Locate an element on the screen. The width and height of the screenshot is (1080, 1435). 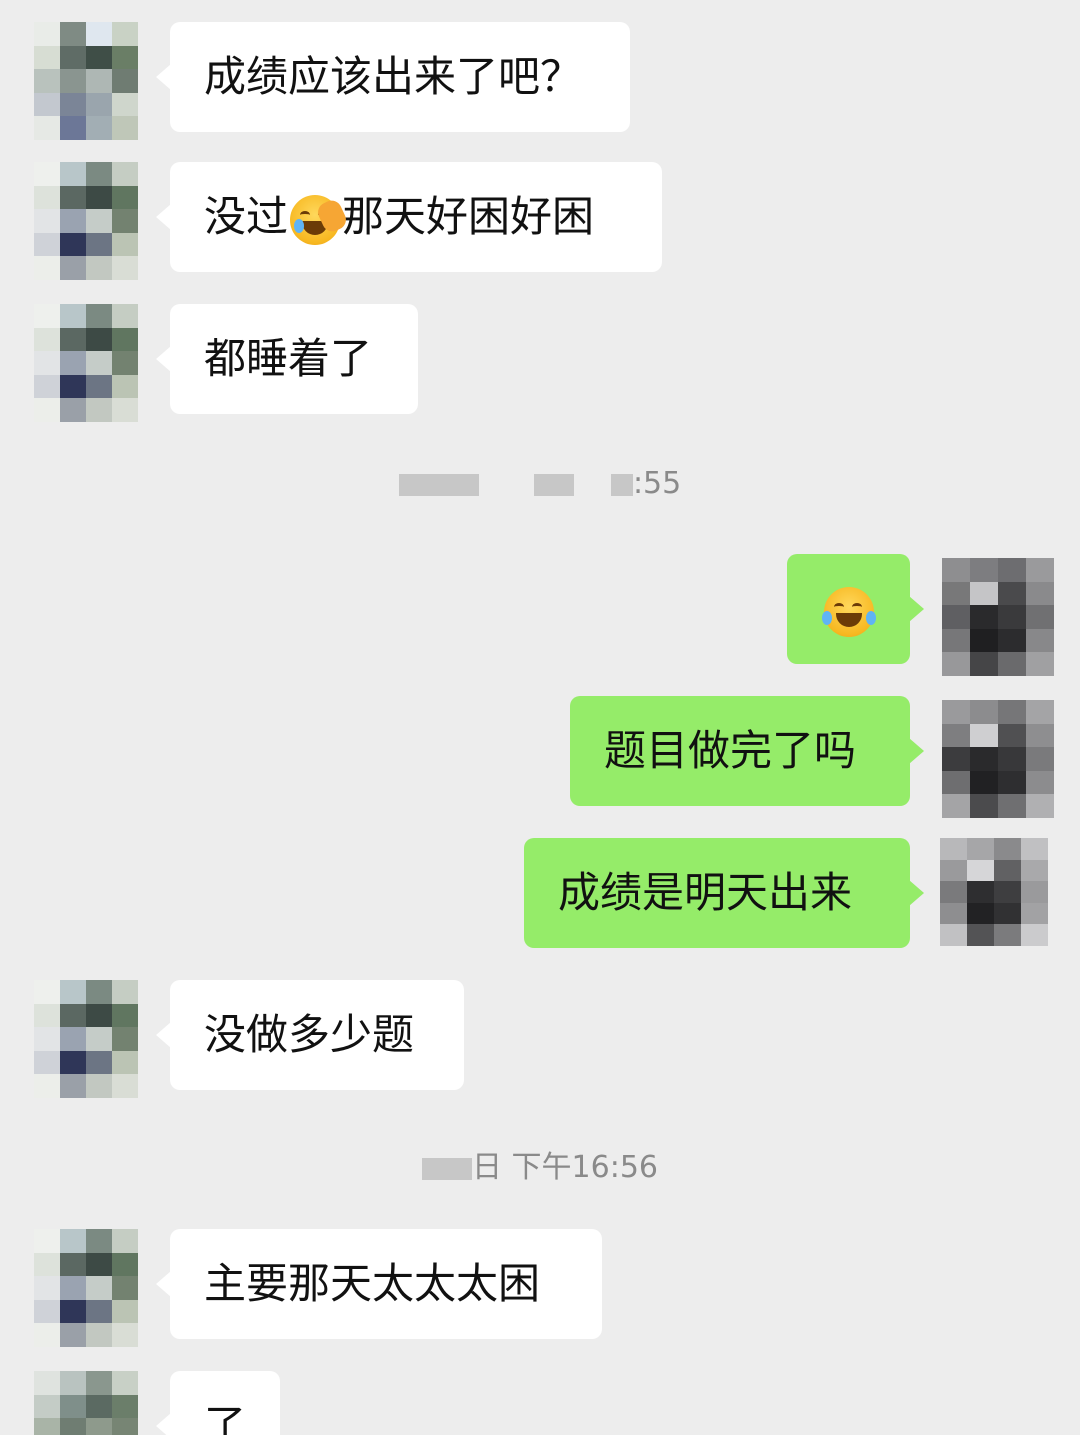
message-bubble is located at coordinates (855, 609).